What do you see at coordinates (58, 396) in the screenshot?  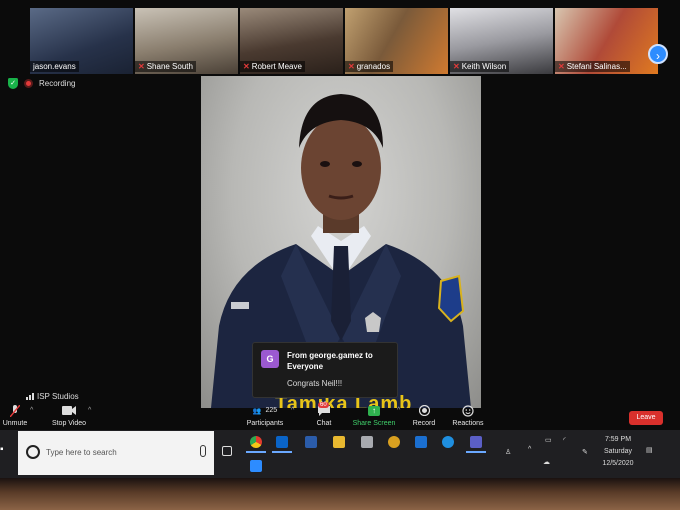 I see `active-speaker-name: ISP Studios` at bounding box center [58, 396].